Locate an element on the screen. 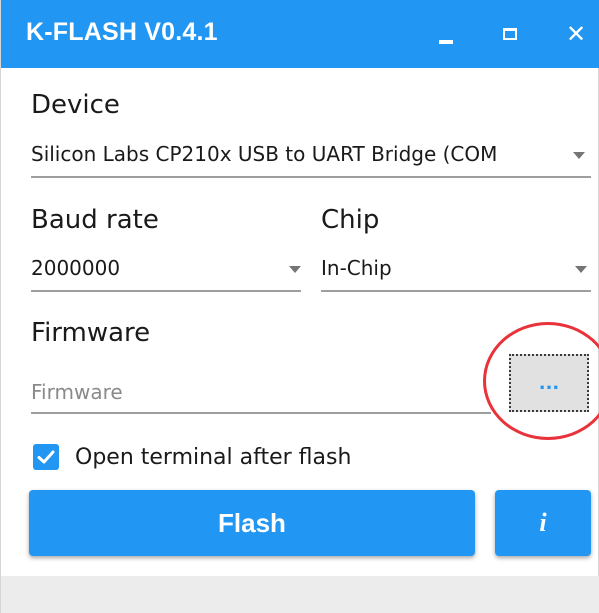  baud-rate-label: Baud rate is located at coordinates (95, 220).